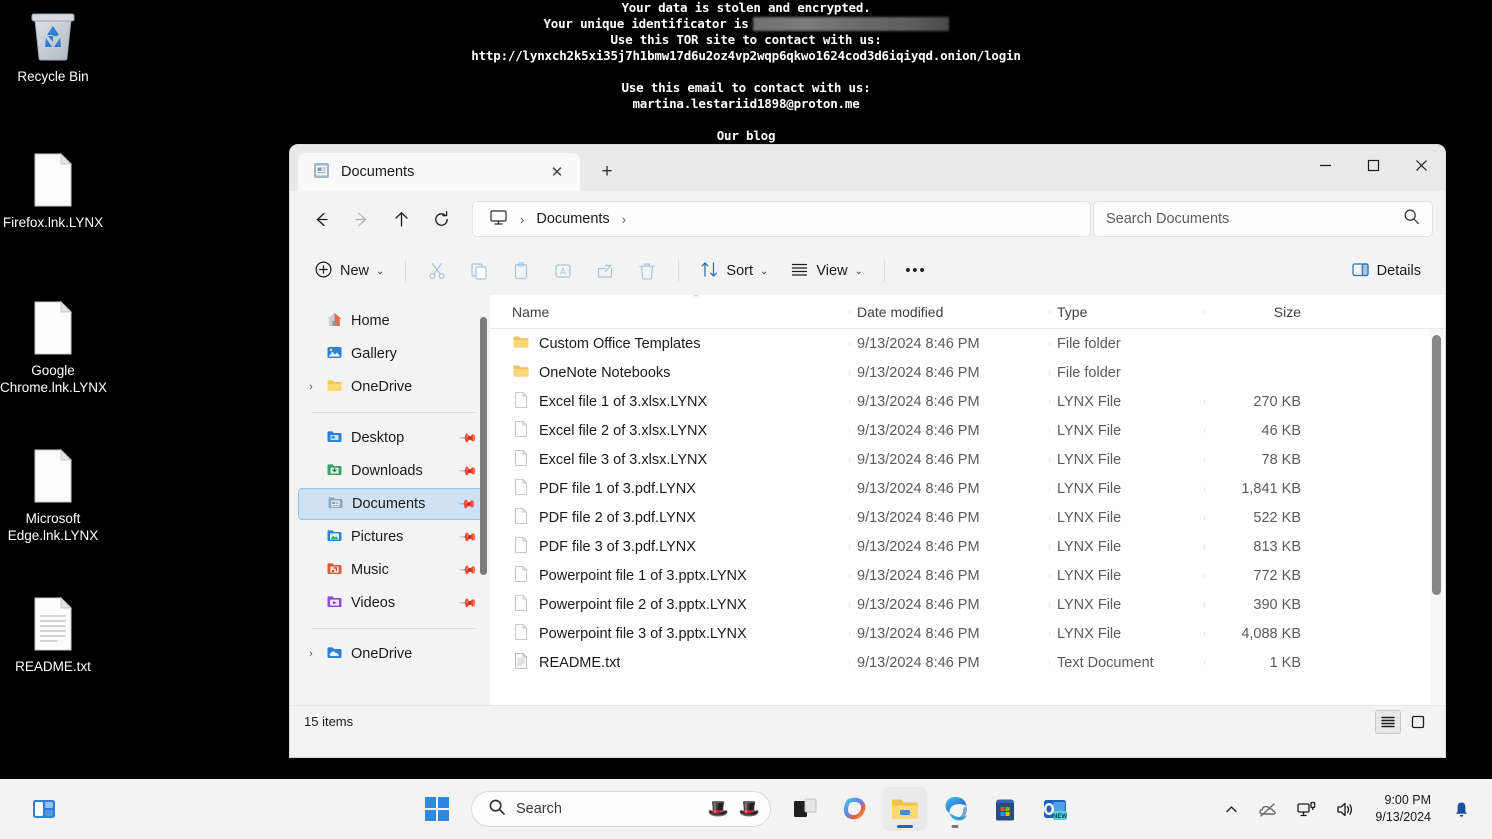 The height and width of the screenshot is (839, 1492). What do you see at coordinates (623, 459) in the screenshot?
I see `file-name: Excel file 3 of 3.xlsx.LYNX` at bounding box center [623, 459].